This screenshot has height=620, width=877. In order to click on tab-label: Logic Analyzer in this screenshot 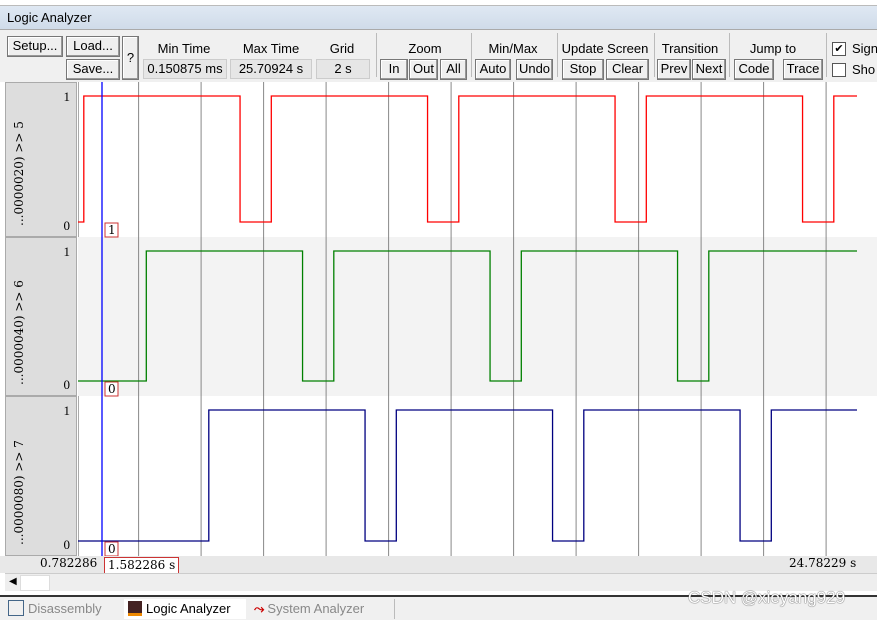, I will do `click(188, 608)`.